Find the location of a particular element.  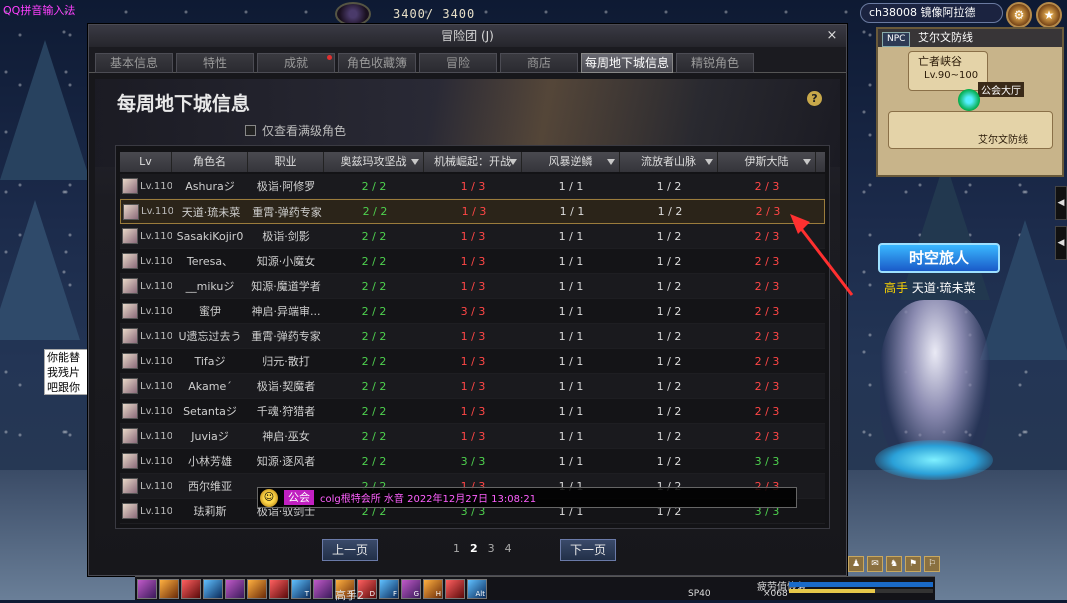

exp-bar-fill is located at coordinates (832, 591).